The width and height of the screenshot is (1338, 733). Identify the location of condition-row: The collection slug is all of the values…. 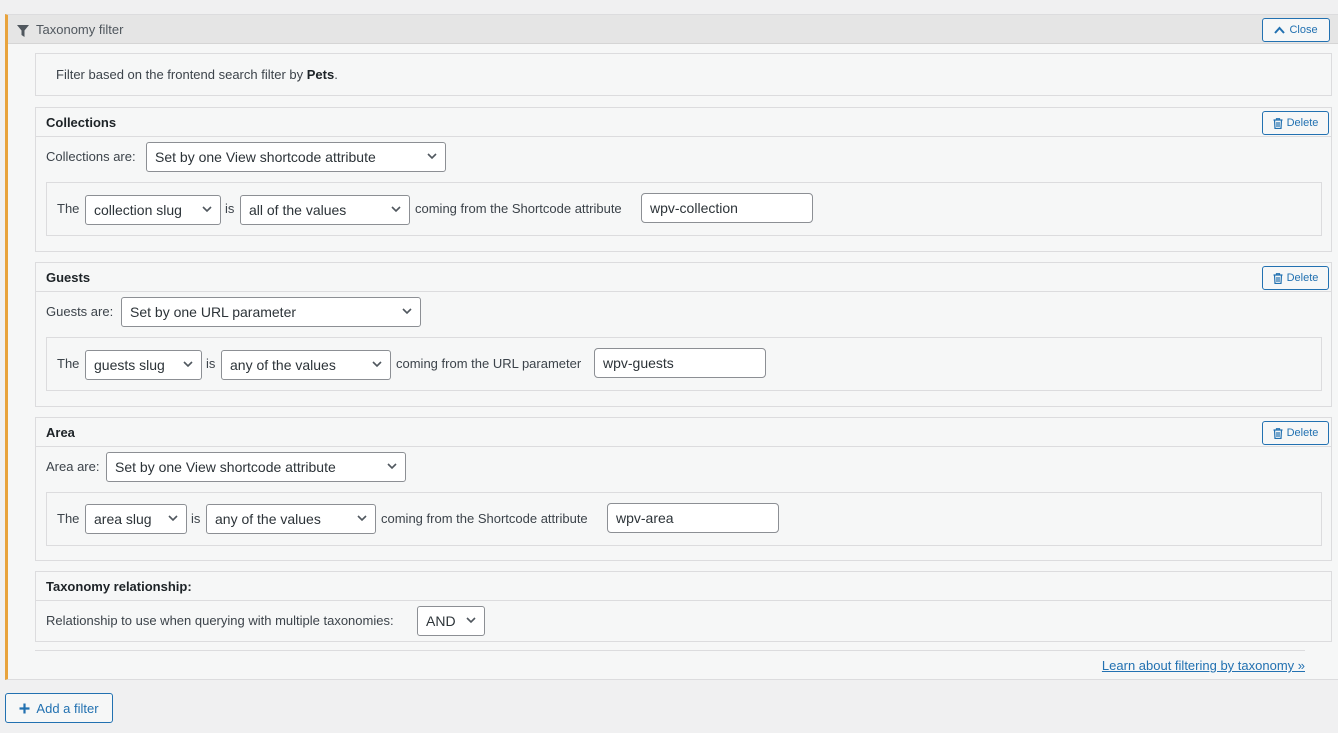
(684, 209).